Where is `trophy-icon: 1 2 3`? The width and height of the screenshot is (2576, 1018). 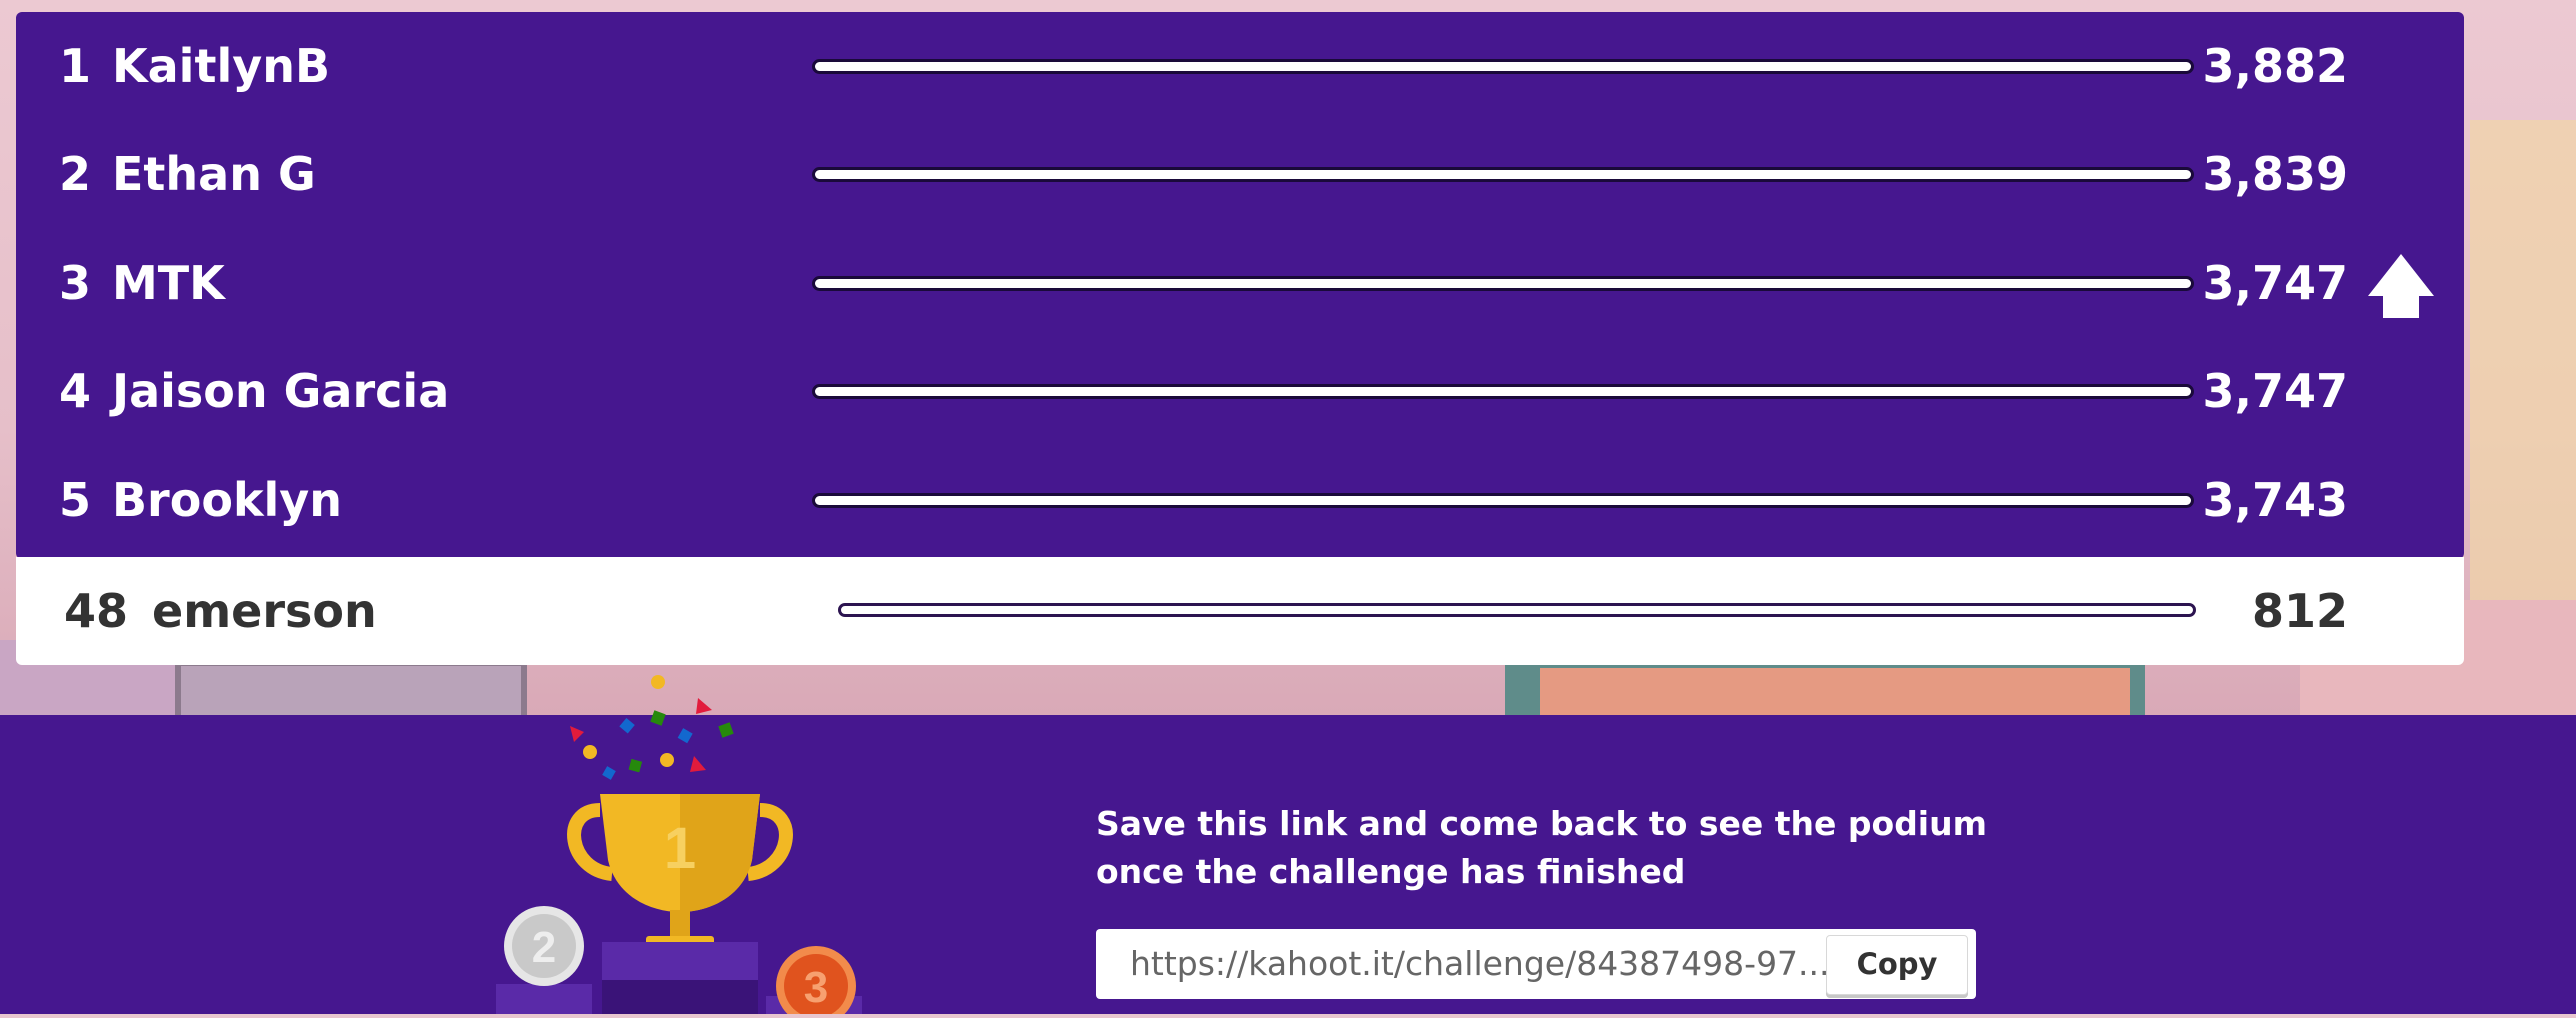
trophy-icon: 1 2 3 is located at coordinates (679, 846).